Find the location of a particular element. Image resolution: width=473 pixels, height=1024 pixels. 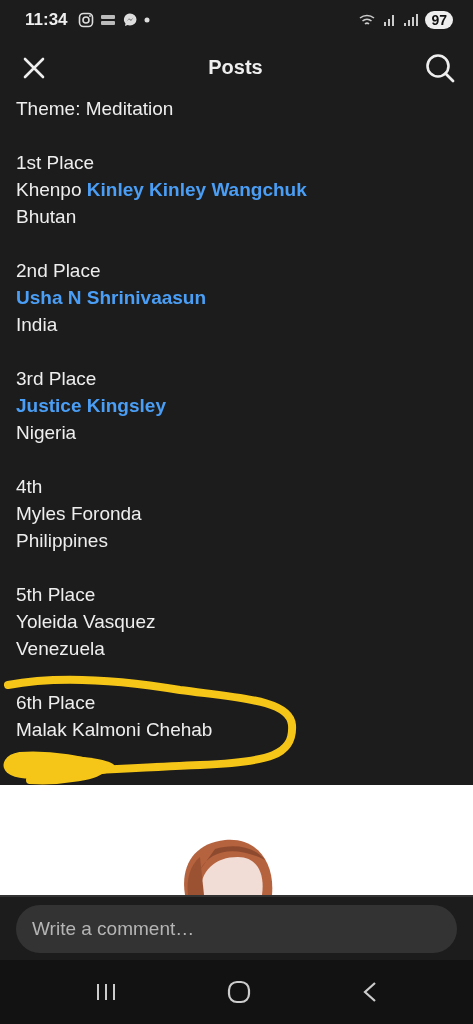

back-icon is located at coordinates (369, 992).